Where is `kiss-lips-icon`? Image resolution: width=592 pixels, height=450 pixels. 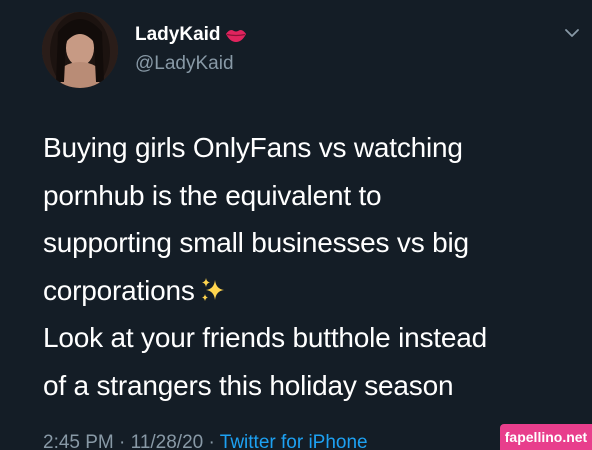
kiss-lips-icon is located at coordinates (235, 36).